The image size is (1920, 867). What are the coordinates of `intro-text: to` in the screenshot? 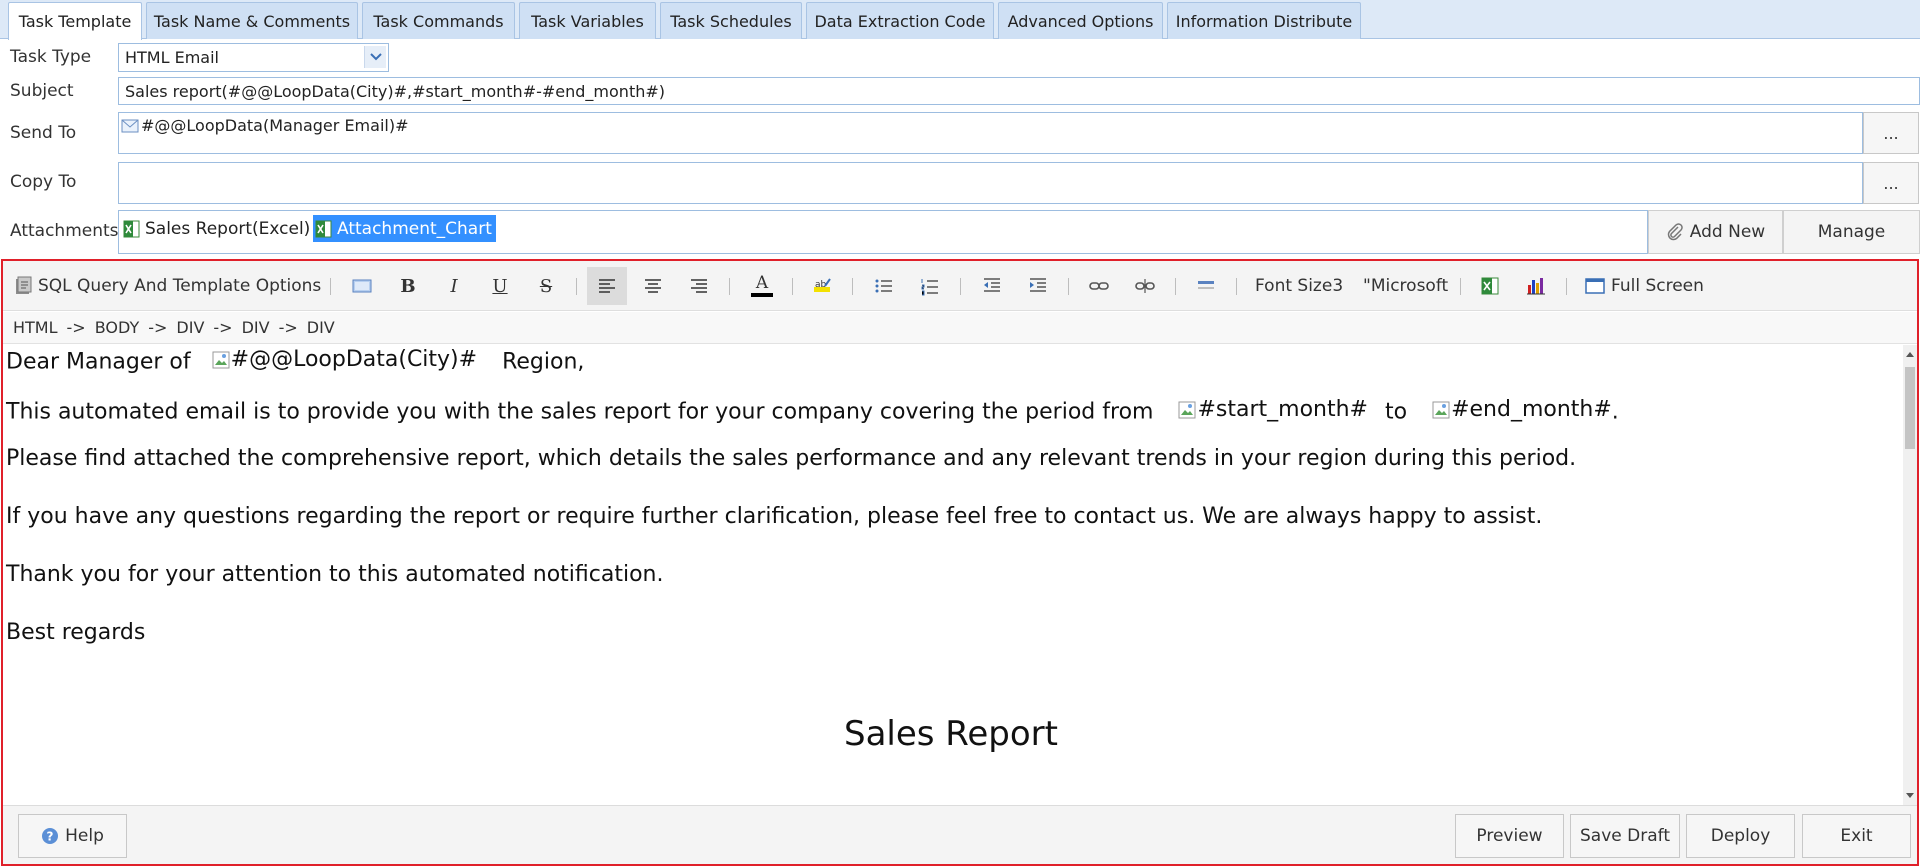 It's located at (1396, 412).